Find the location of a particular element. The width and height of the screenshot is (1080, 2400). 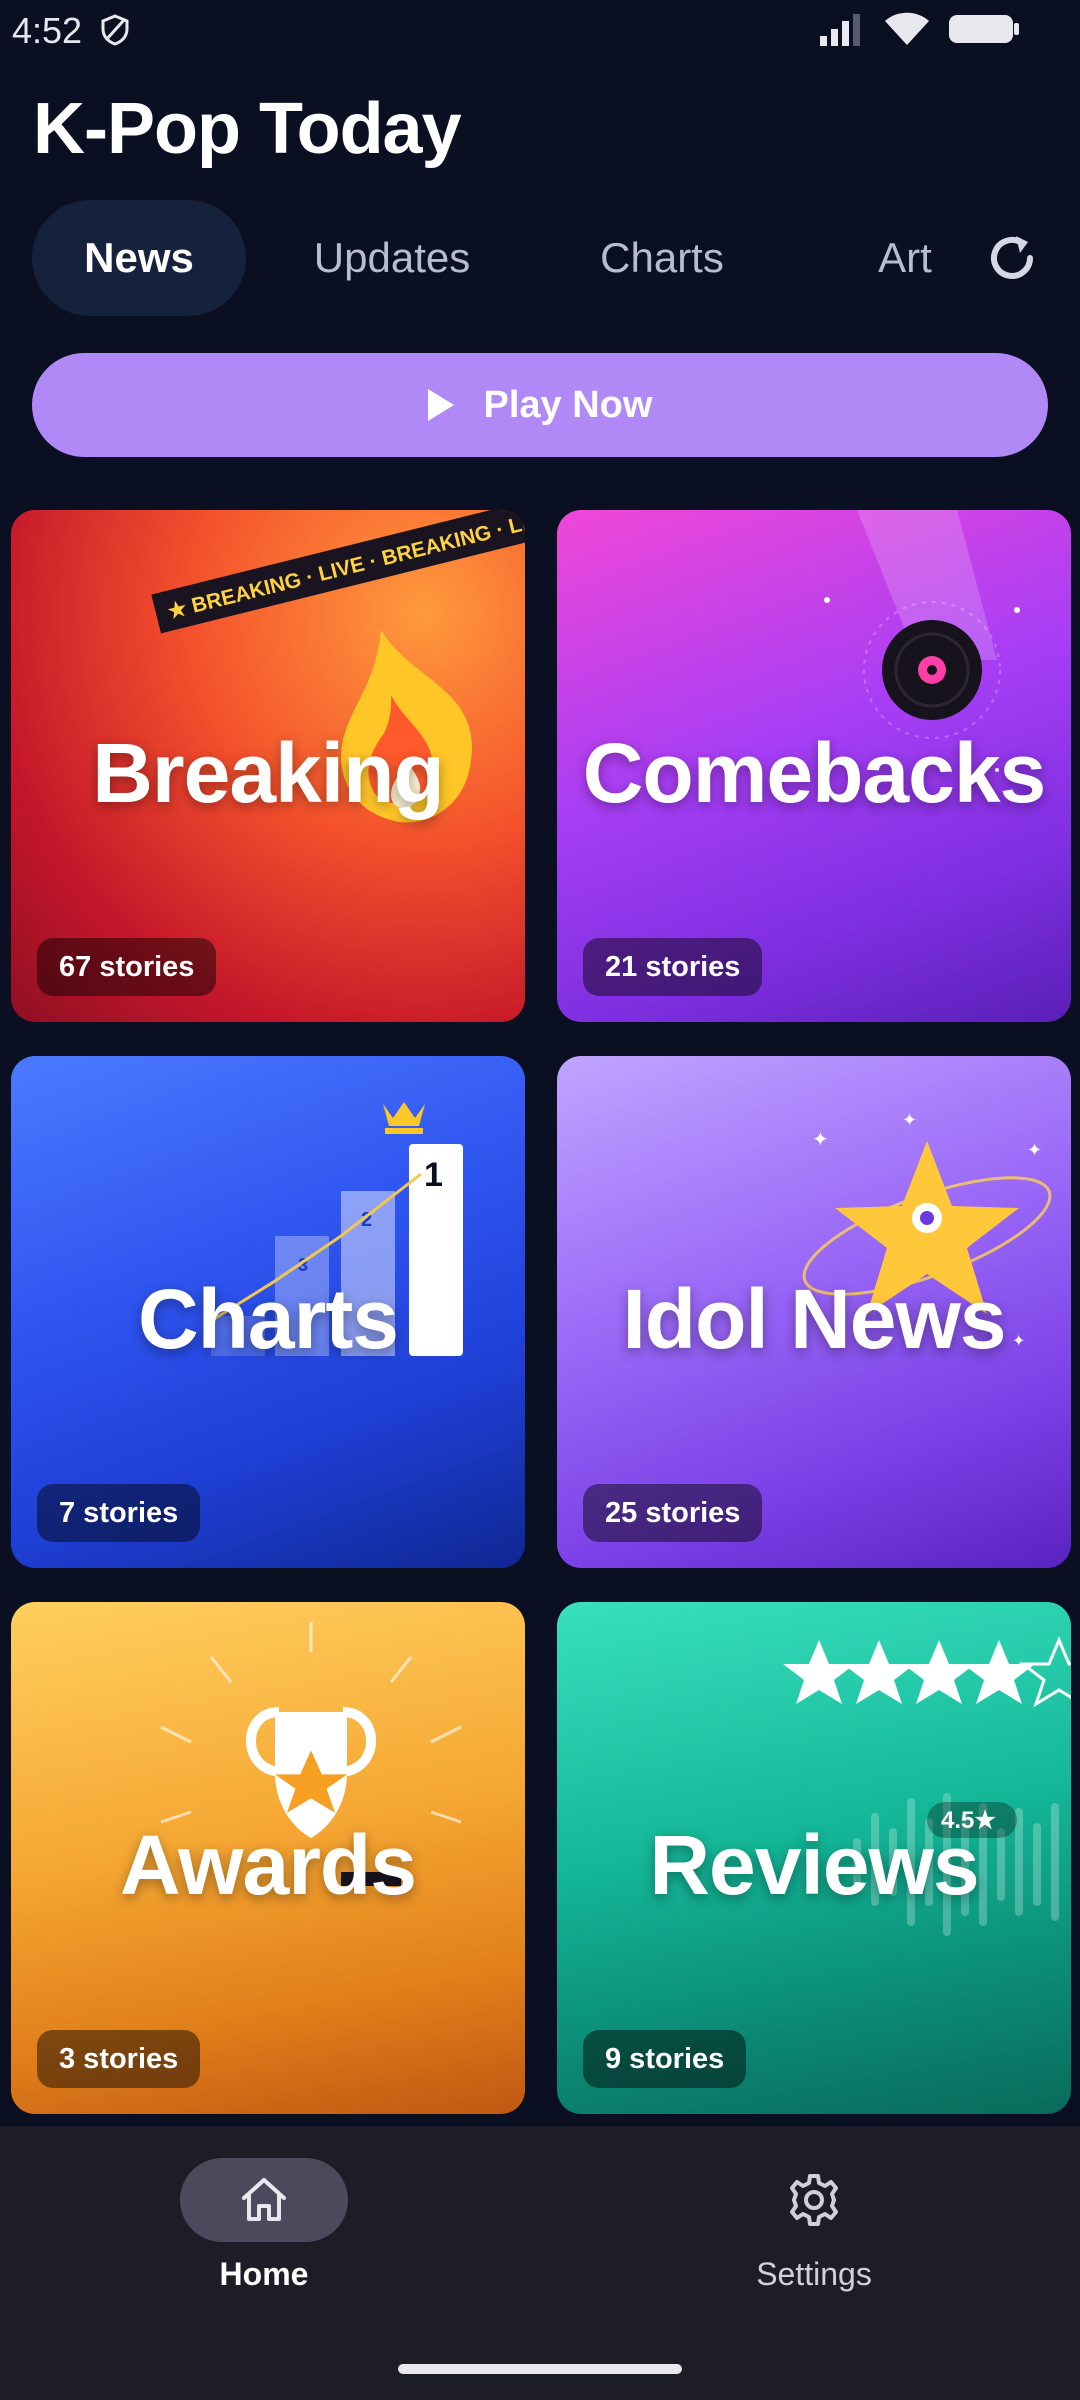

status-time: 4:52 is located at coordinates (47, 30).